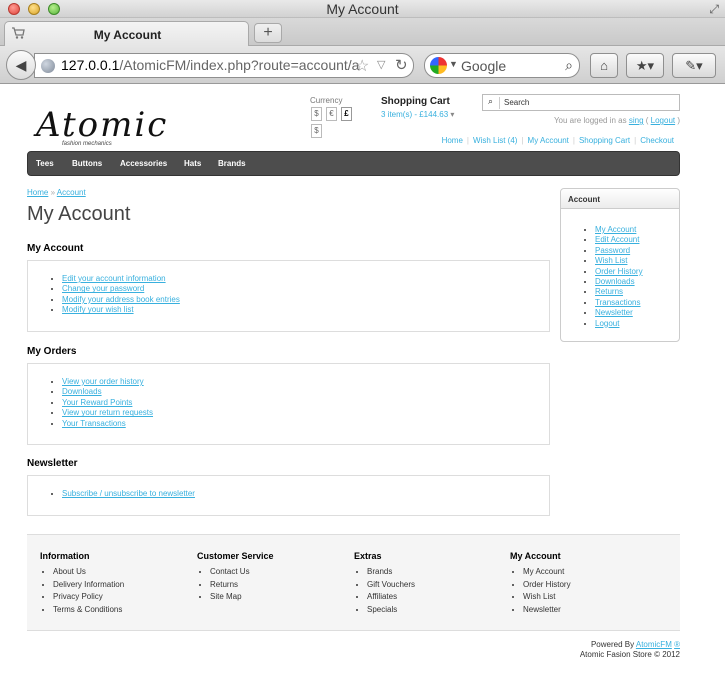  Describe the element at coordinates (714, 9) in the screenshot. I see `fullscreen-icon: ⤢` at that location.